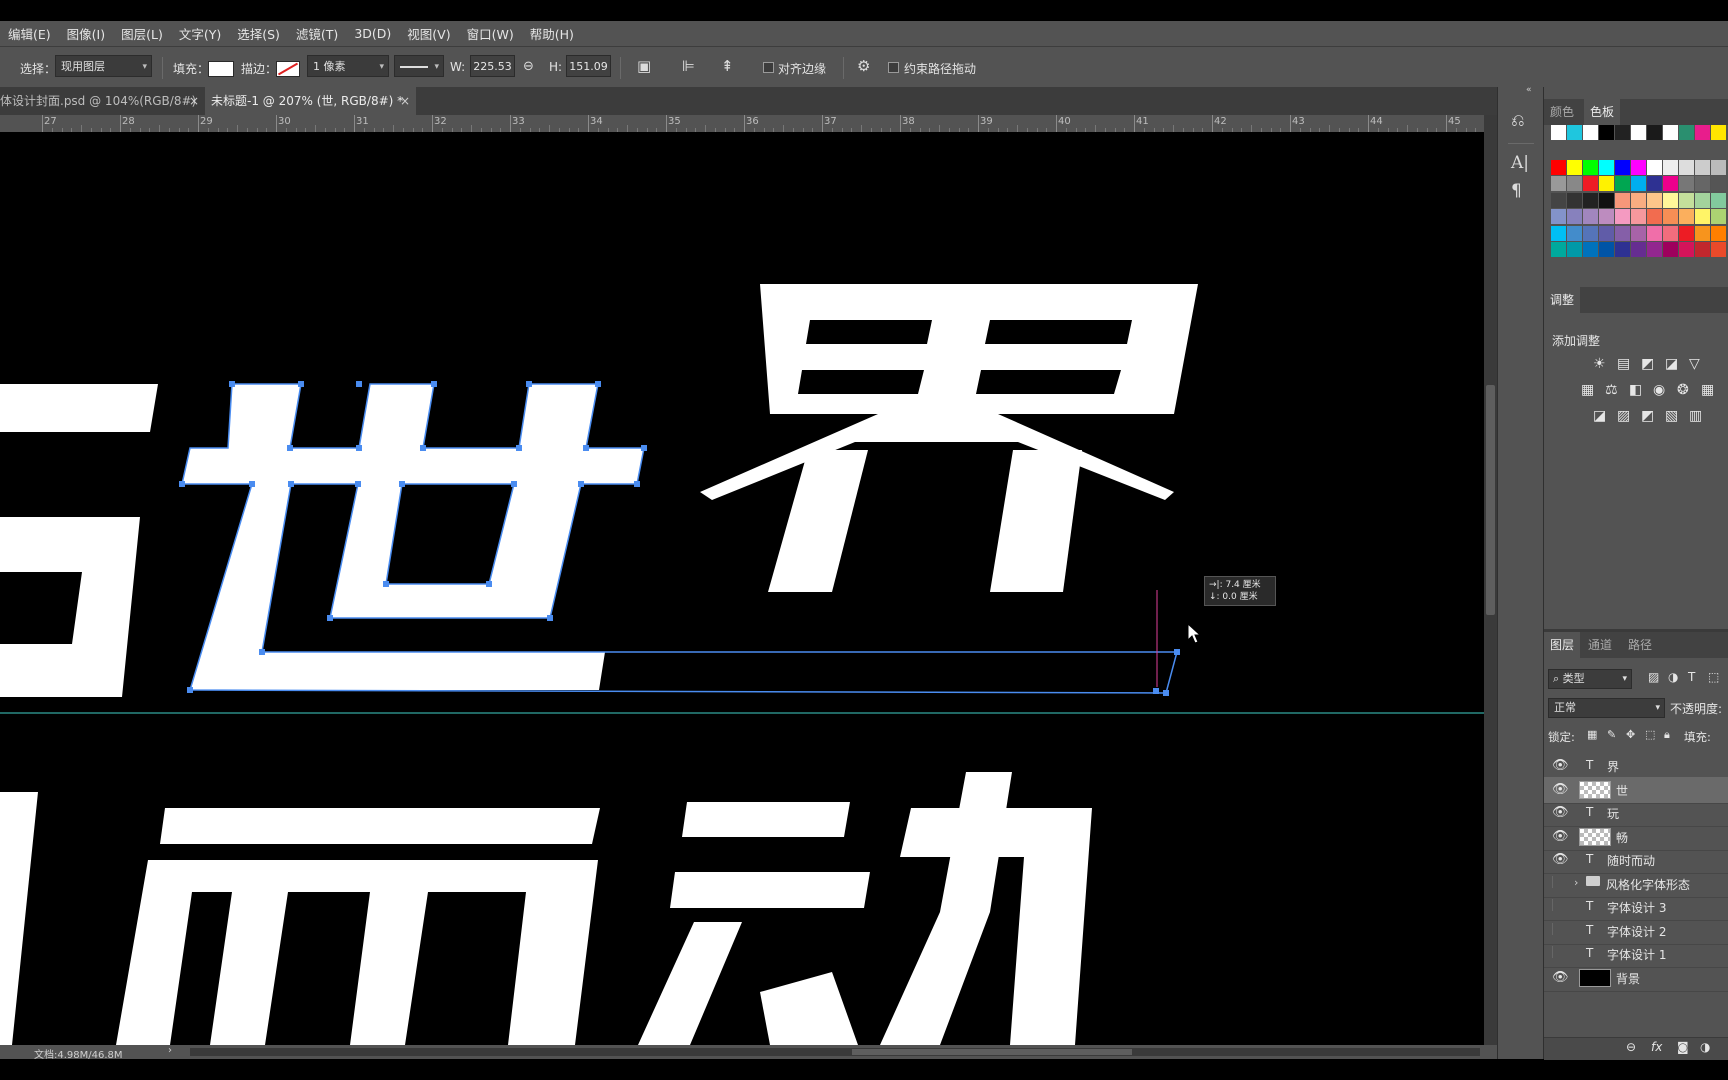  I want to click on gear-icon: ⚙, so click(863, 66).